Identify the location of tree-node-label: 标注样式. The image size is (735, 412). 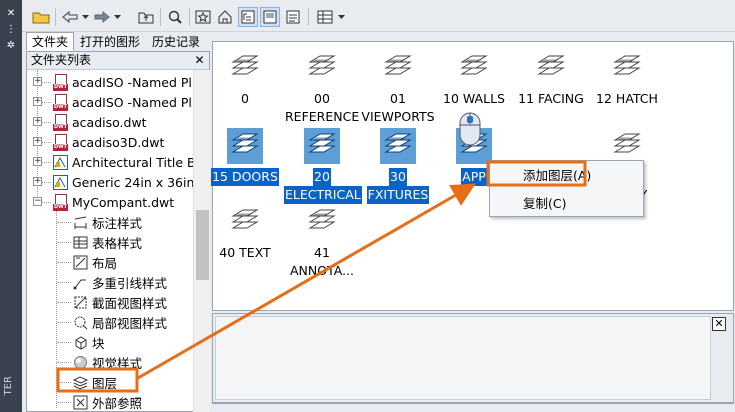
(117, 223).